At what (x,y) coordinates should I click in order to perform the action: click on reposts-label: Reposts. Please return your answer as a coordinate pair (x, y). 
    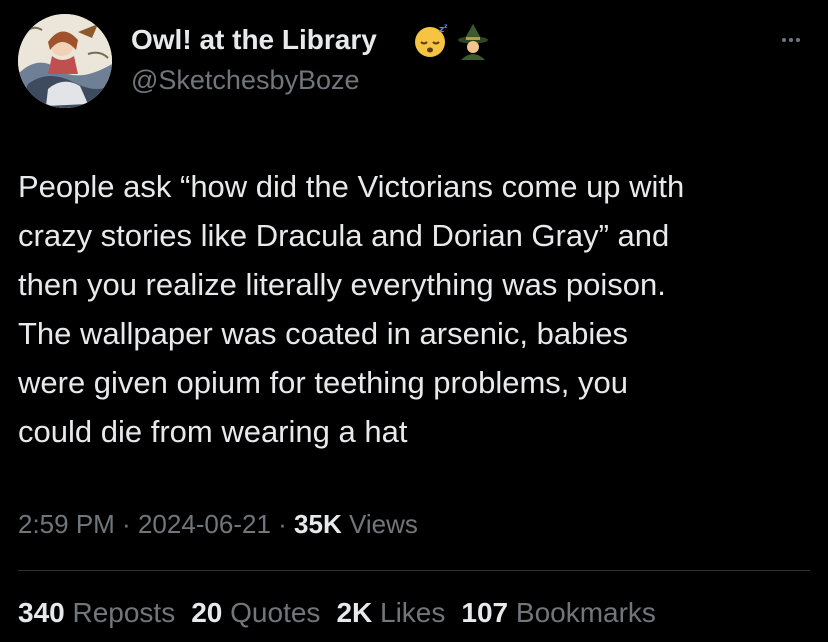
    Looking at the image, I should click on (120, 612).